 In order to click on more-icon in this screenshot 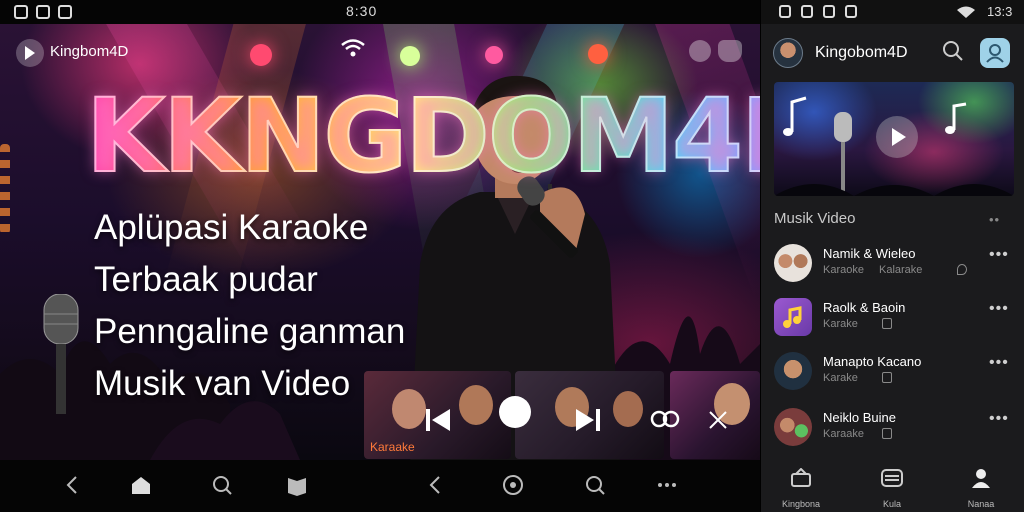, I will do `click(667, 485)`.